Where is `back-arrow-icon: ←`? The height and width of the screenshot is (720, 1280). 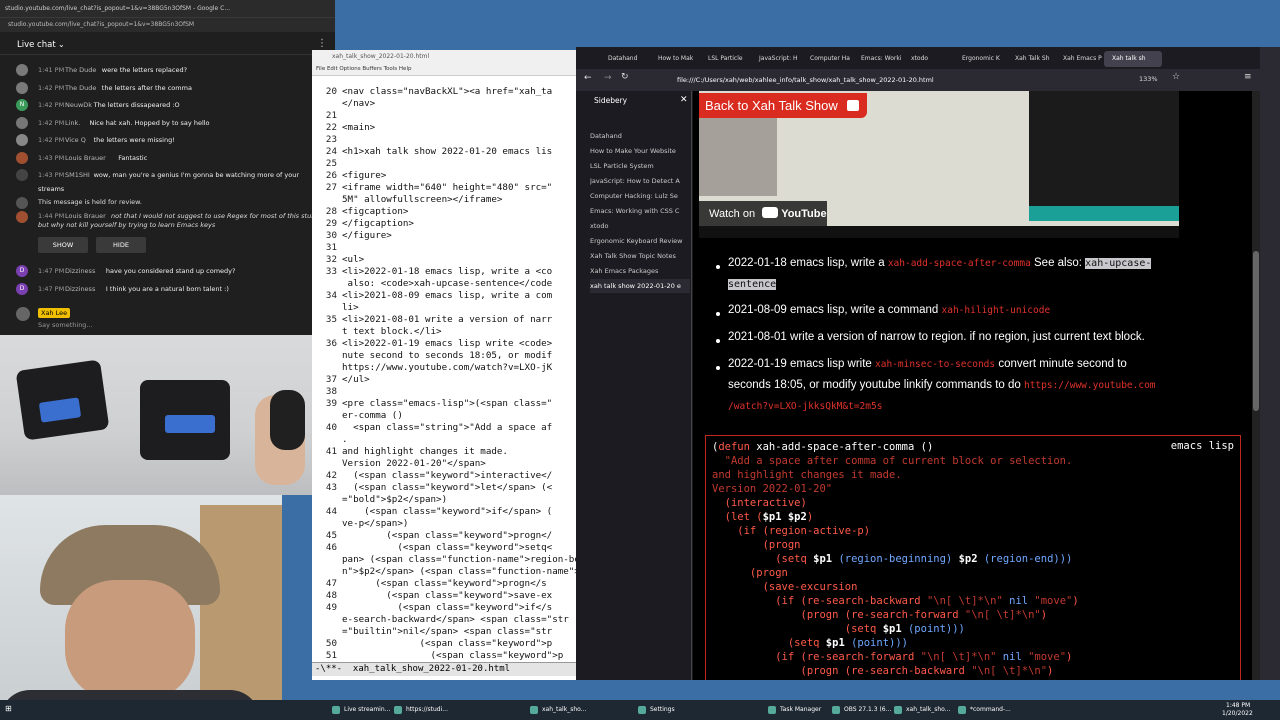
back-arrow-icon: ← is located at coordinates (588, 78).